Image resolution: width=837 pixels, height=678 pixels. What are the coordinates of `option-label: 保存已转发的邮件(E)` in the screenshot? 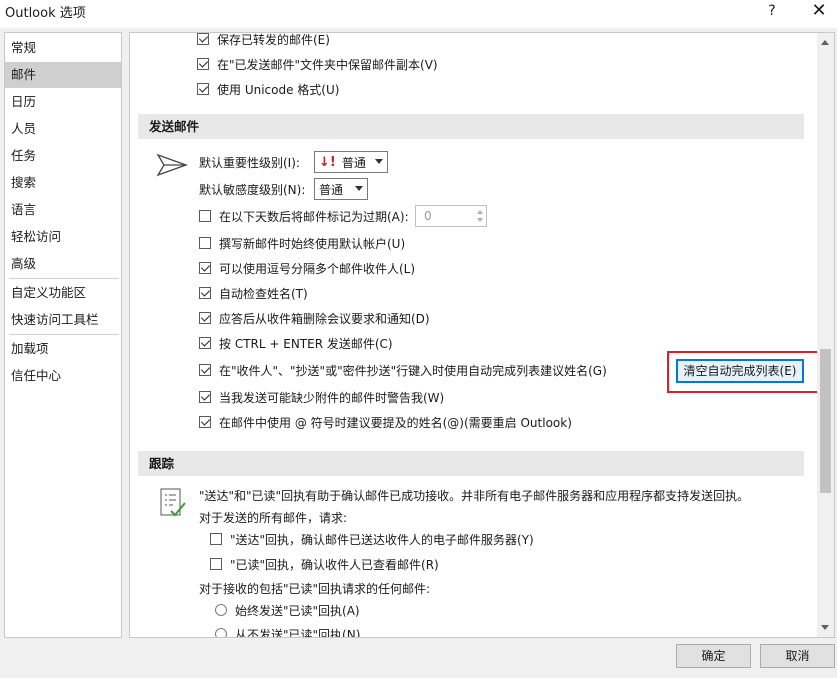 It's located at (273, 39).